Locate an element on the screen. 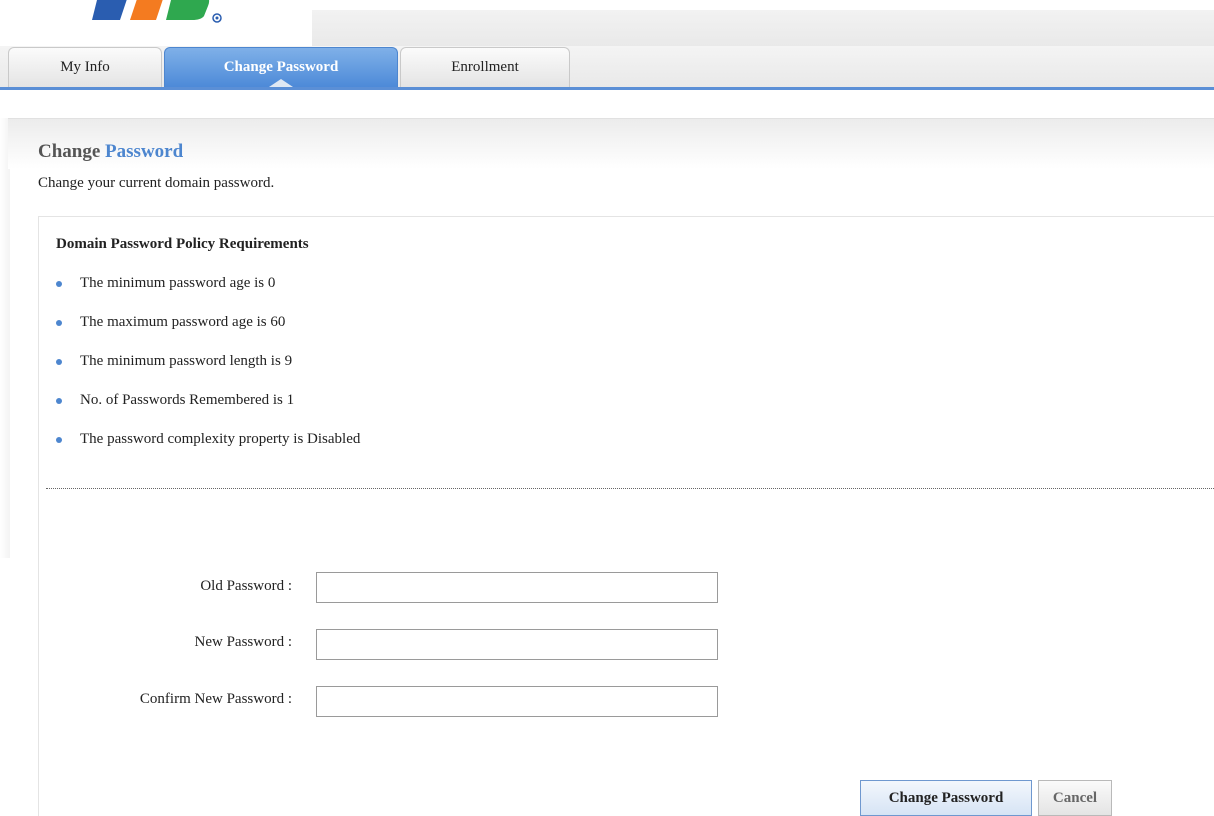 Image resolution: width=1214 pixels, height=816 pixels. policy-item: No. of Passwords Remembered is 1 is located at coordinates (208, 408).